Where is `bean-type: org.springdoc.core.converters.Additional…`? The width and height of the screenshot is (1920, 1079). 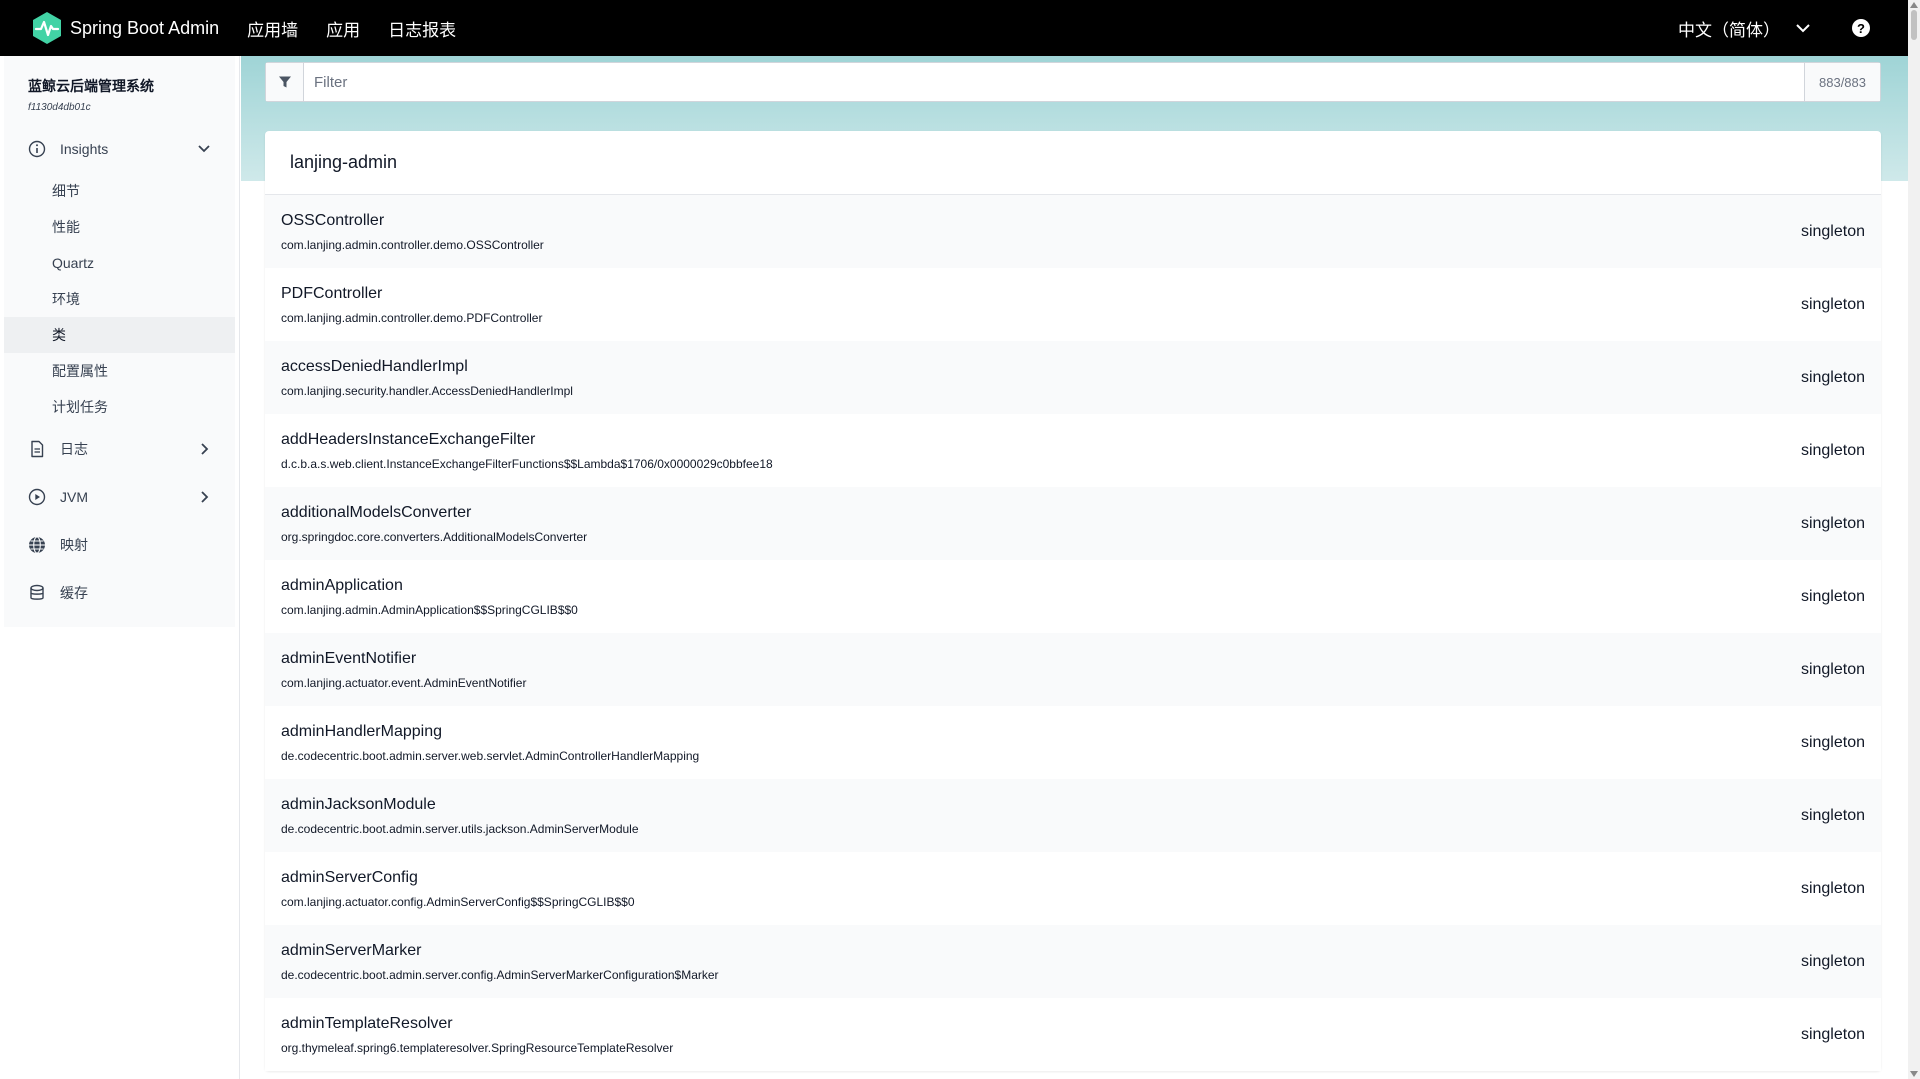
bean-type: org.springdoc.core.converters.Additional… is located at coordinates (434, 536).